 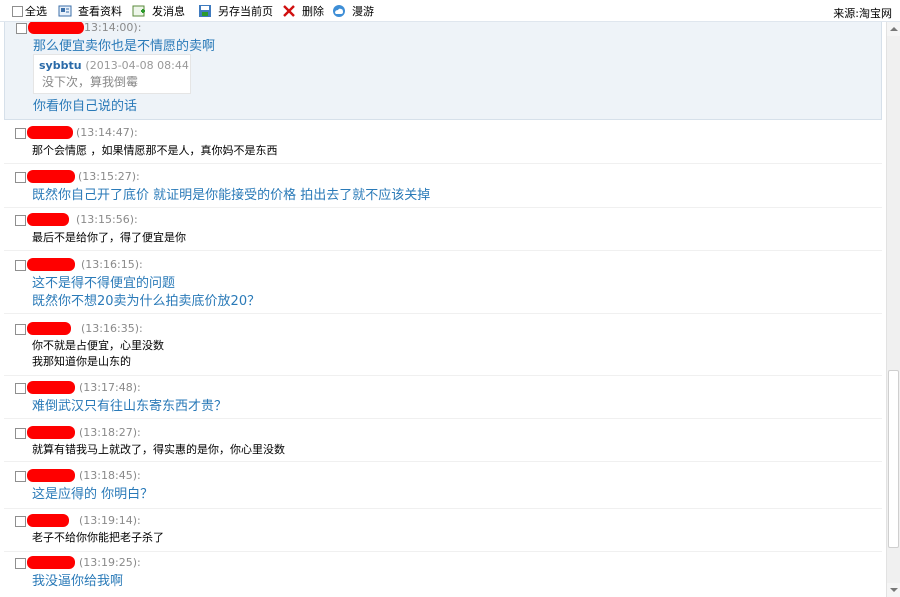 I want to click on save-page-button: 另存当前页, so click(x=235, y=11).